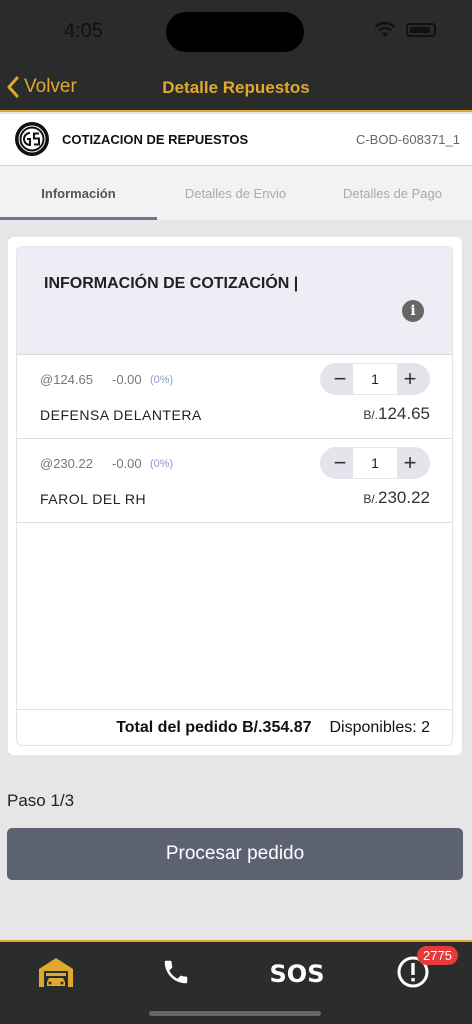 The width and height of the screenshot is (472, 1024). Describe the element at coordinates (235, 32) in the screenshot. I see `dynamic-island` at that location.